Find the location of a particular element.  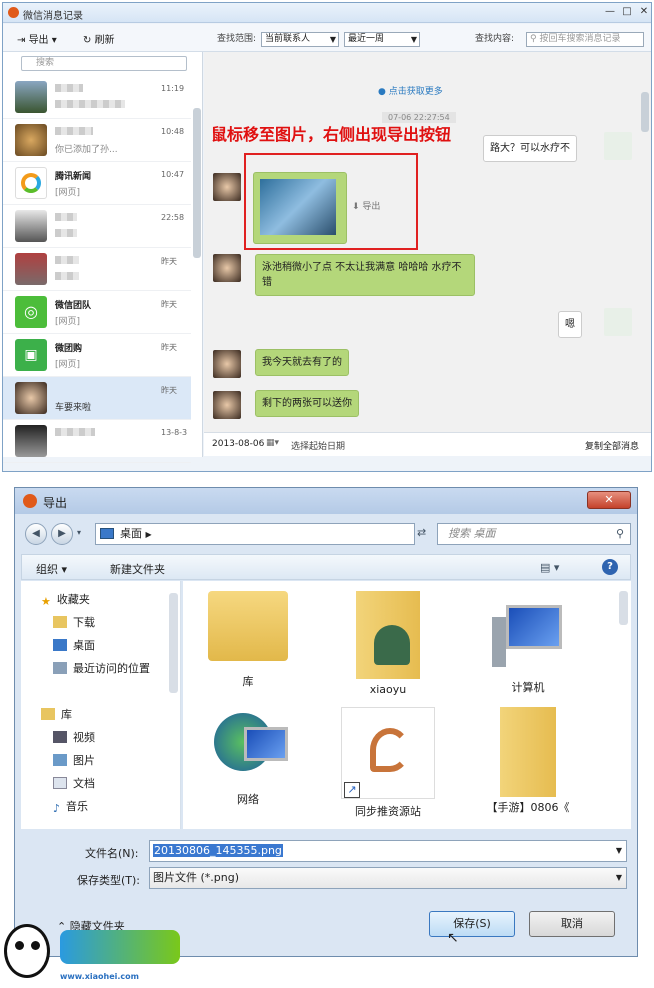

export-button: ⇥ 导出 ▾ is located at coordinates (37, 38).